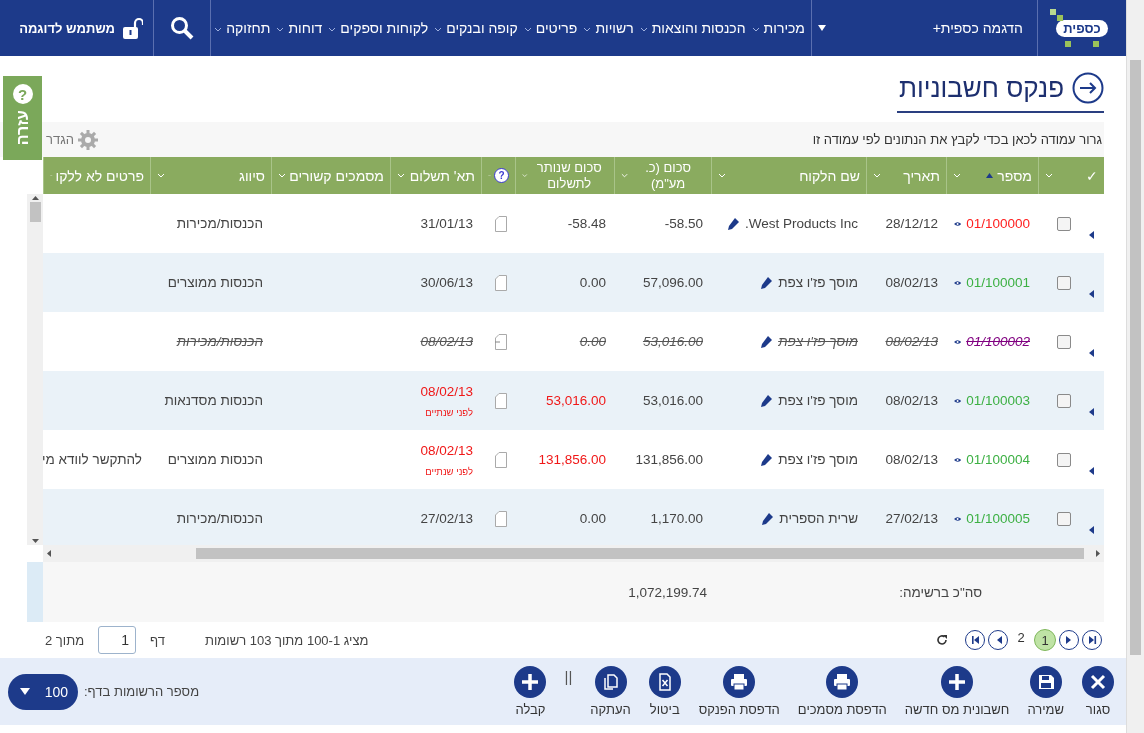  Describe the element at coordinates (299, 28) in the screenshot. I see `menu-item: דוחות` at that location.